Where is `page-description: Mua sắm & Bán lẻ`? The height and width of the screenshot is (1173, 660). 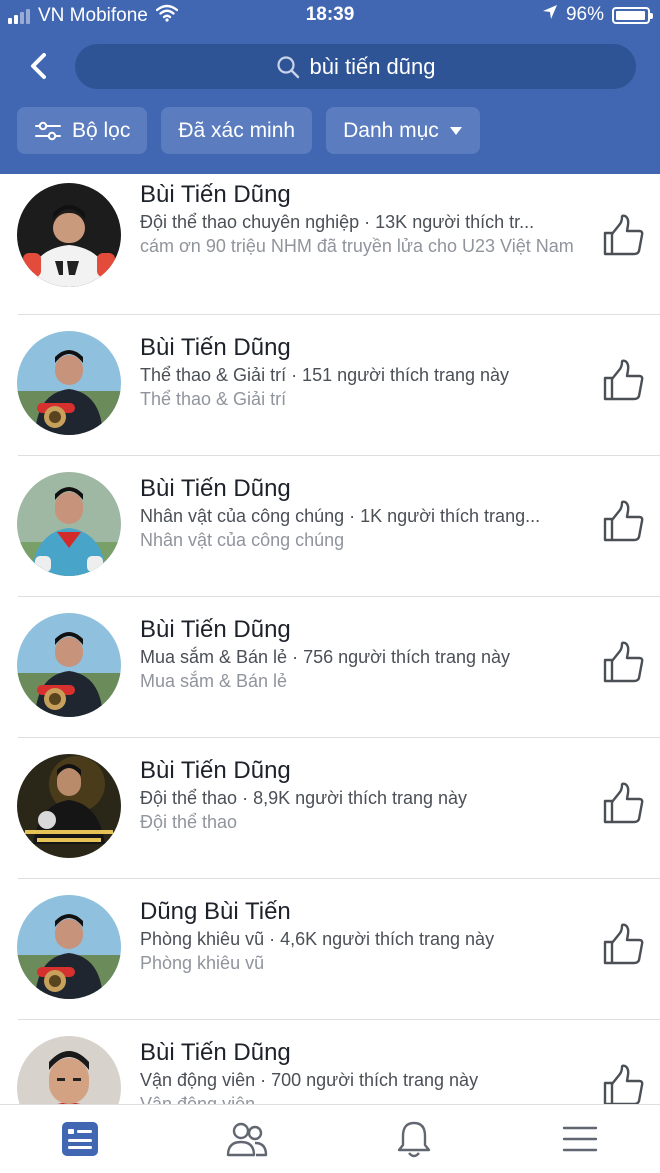 page-description: Mua sắm & Bán lẻ is located at coordinates (214, 681).